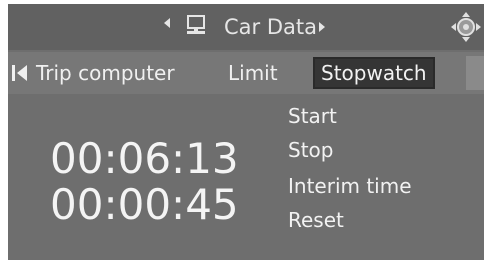  Describe the element at coordinates (144, 158) in the screenshot. I see `stopwatch-time-primary: 00:06:13` at that location.